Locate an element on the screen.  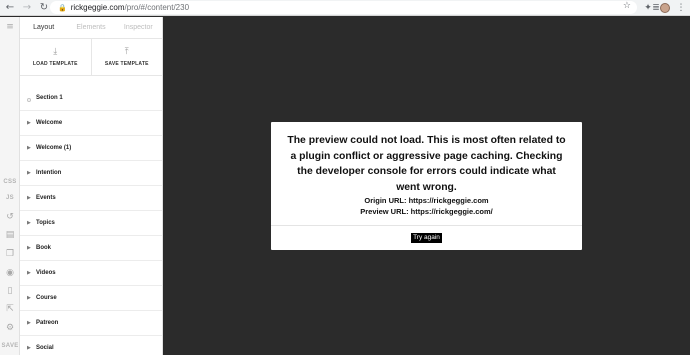
kebab-menu-icon: ⋮ is located at coordinates (681, 8).